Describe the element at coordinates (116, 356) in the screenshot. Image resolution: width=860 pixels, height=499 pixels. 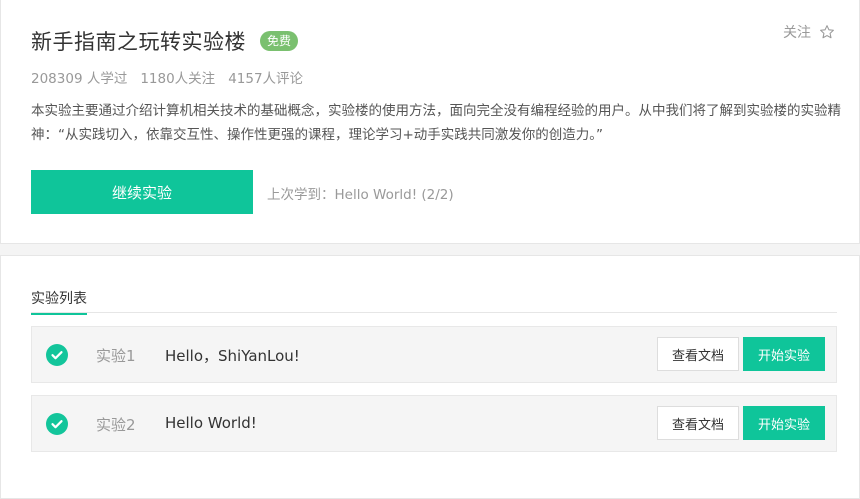
I see `lab-number: 实验1` at that location.